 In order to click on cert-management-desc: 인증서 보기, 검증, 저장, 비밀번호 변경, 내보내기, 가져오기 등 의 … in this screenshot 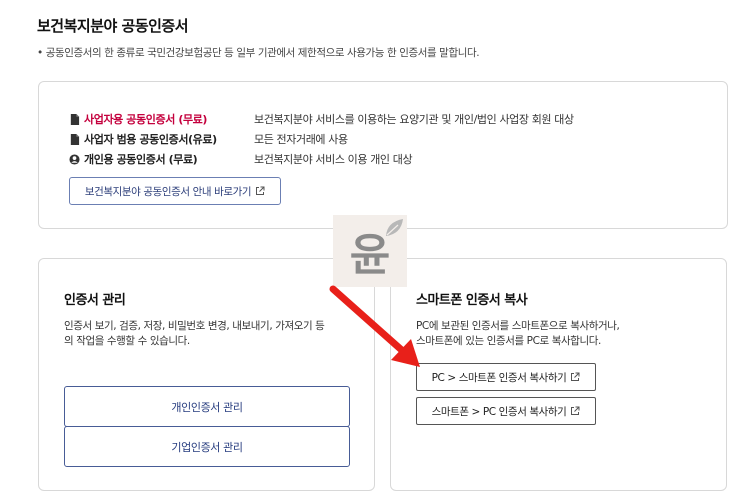, I will do `click(194, 334)`.